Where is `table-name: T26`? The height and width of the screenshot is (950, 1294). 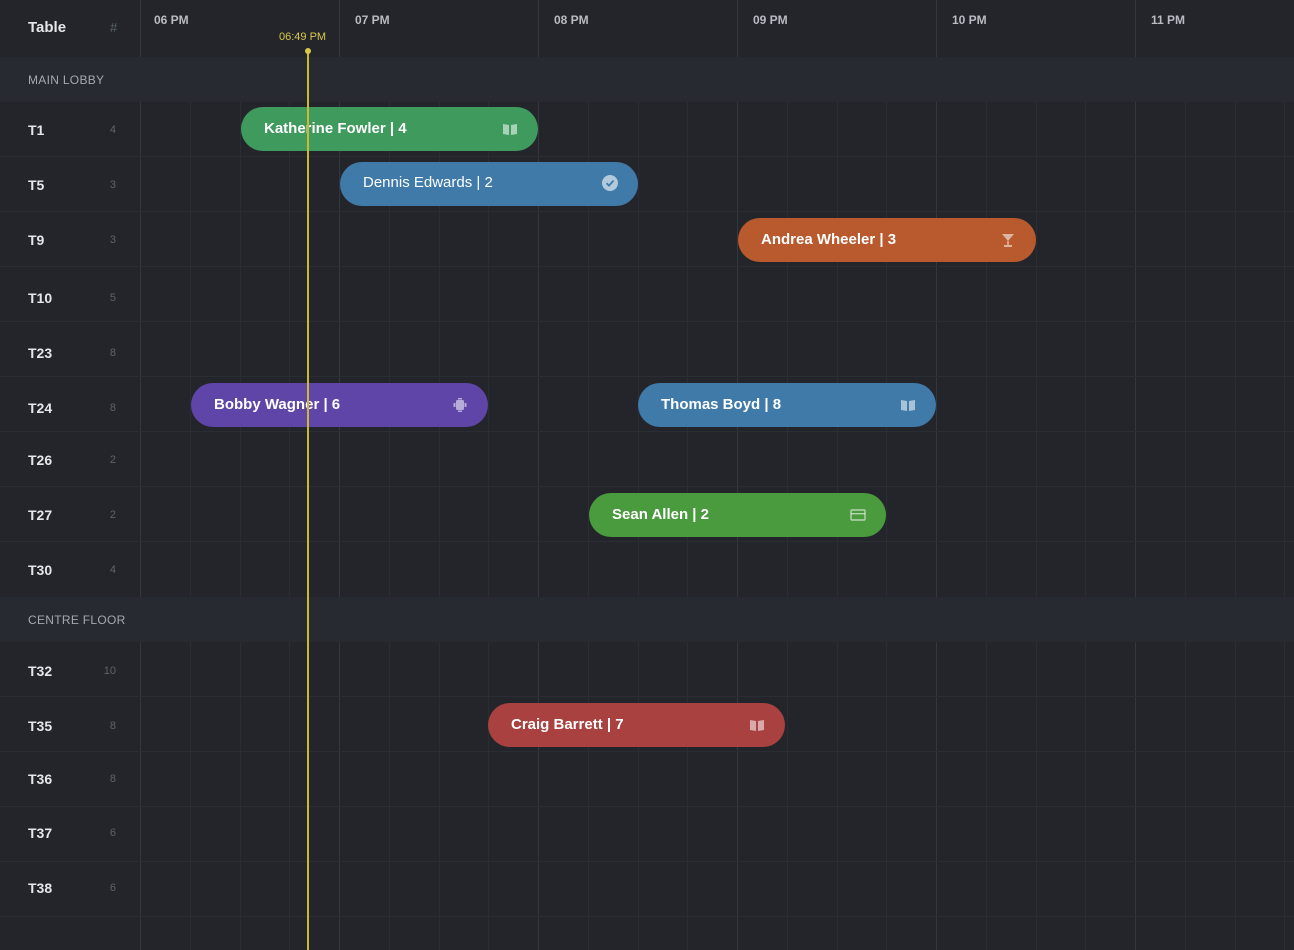 table-name: T26 is located at coordinates (40, 460).